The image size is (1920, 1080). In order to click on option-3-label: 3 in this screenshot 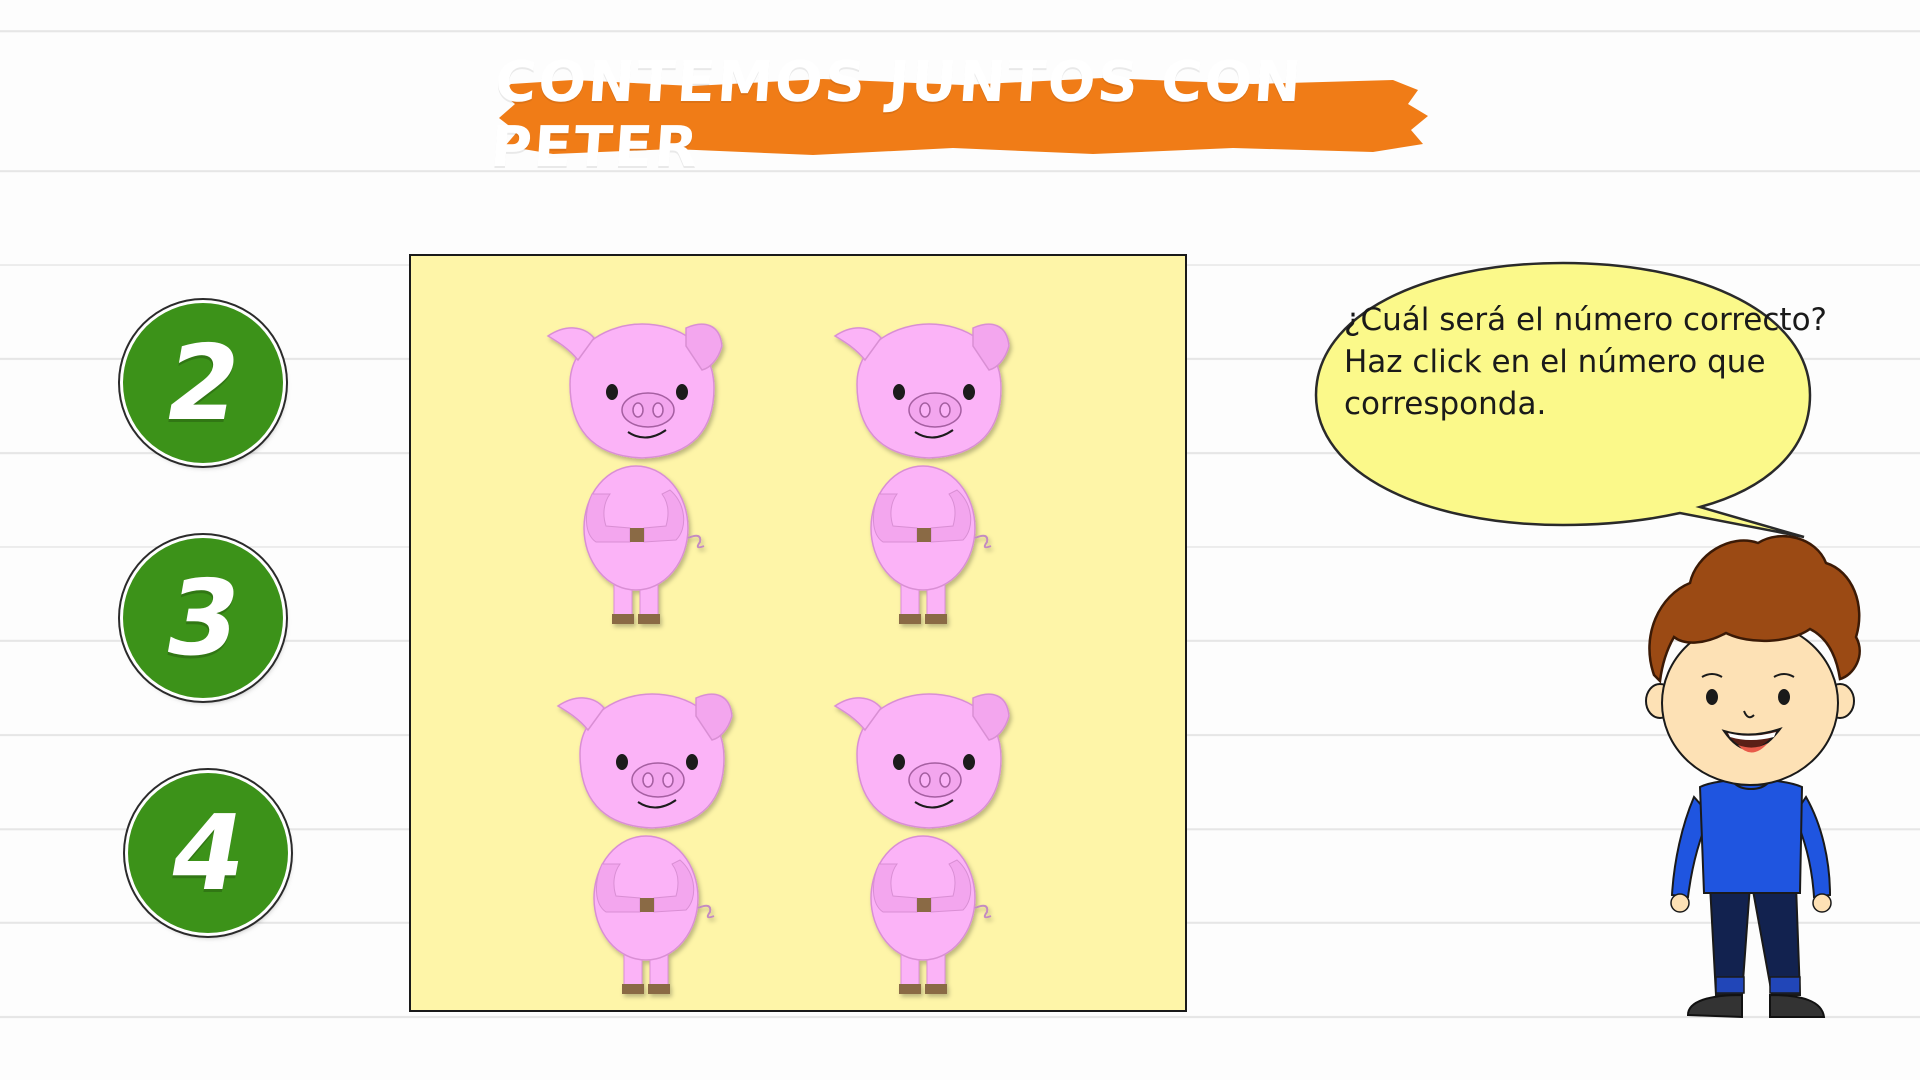, I will do `click(203, 618)`.